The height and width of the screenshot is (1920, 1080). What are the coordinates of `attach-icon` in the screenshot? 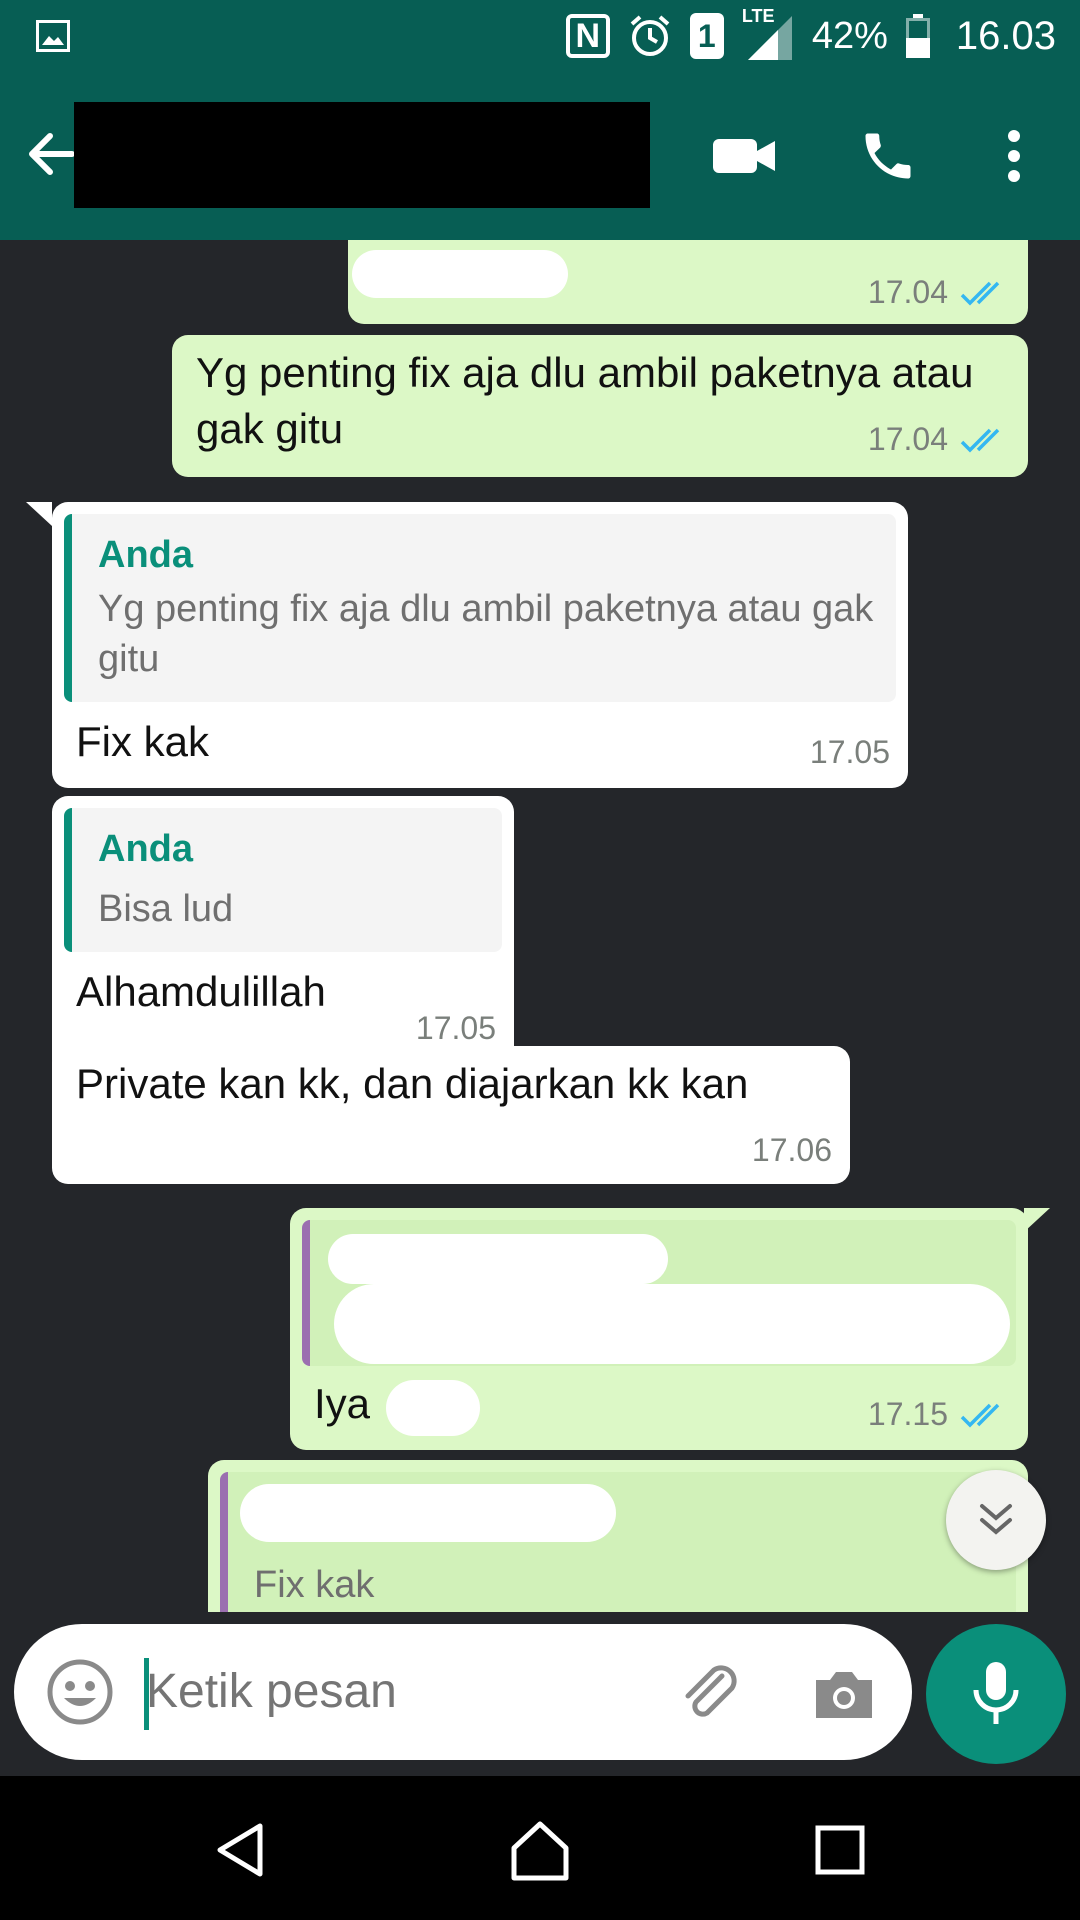 It's located at (710, 1694).